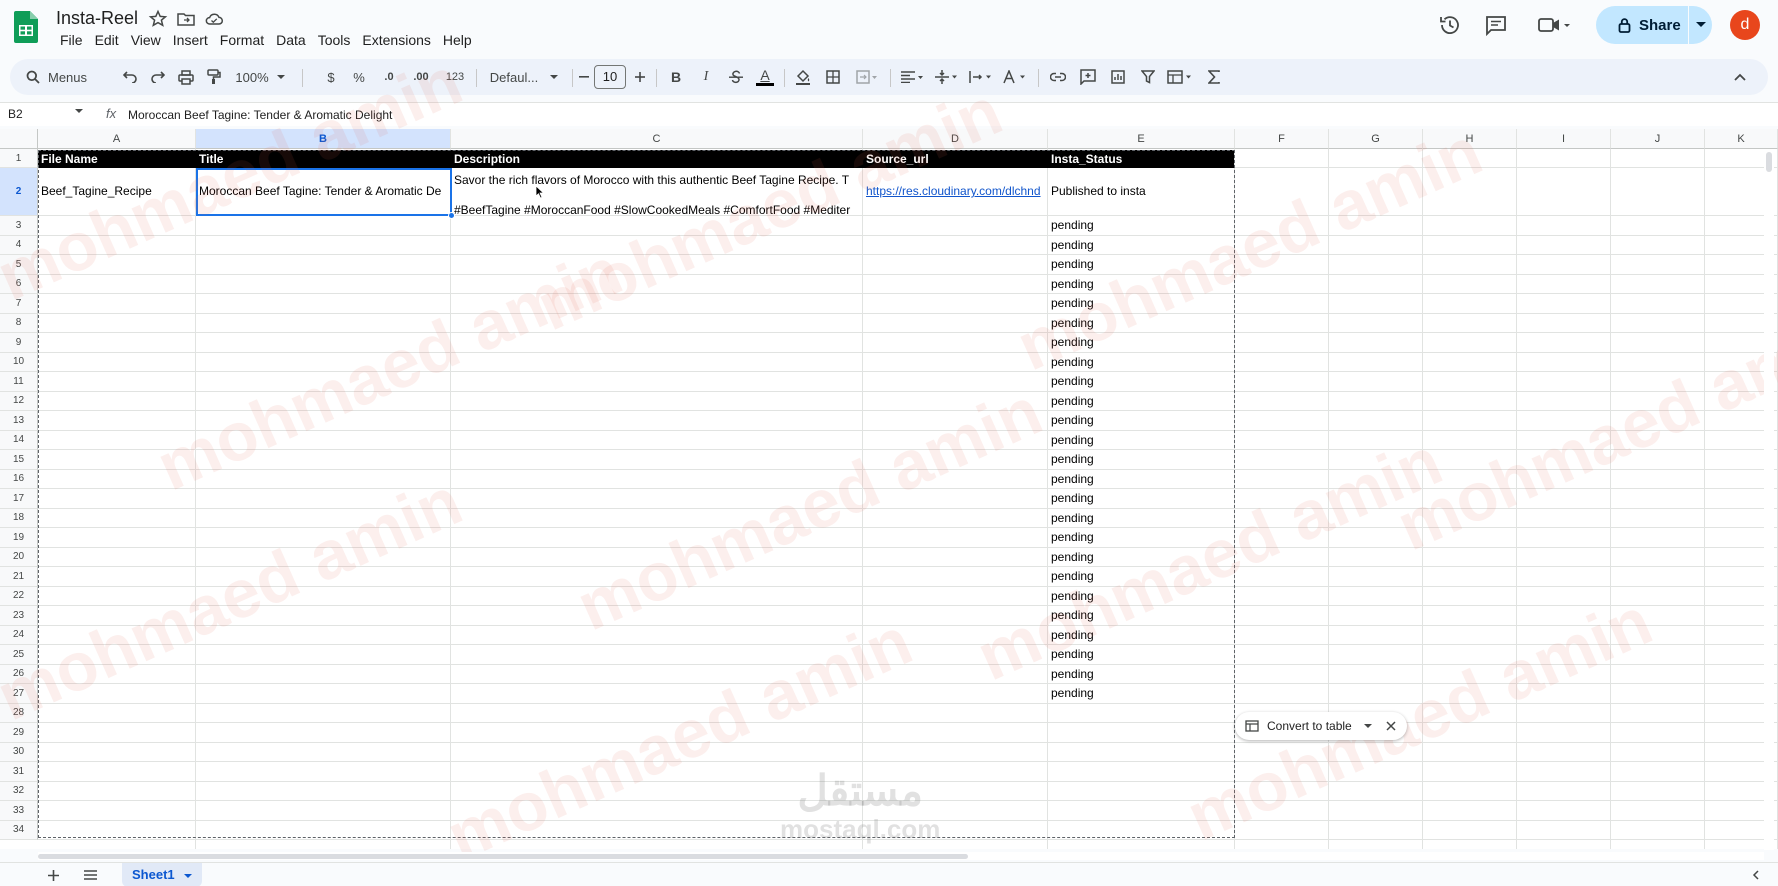 This screenshot has width=1778, height=886. I want to click on cell-e15: pending, so click(1141, 460).